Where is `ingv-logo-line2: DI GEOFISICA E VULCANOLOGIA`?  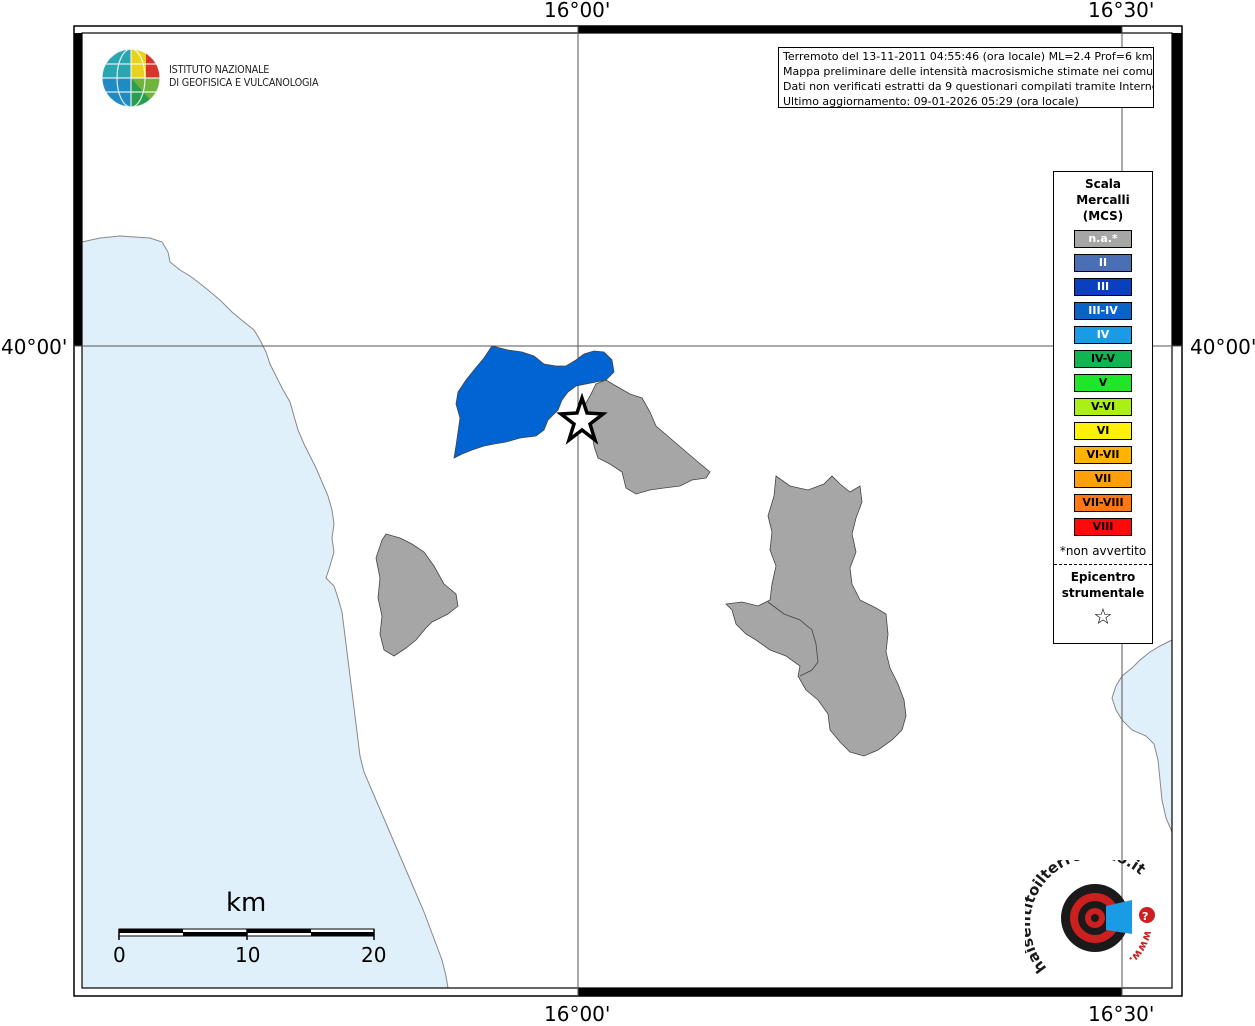
ingv-logo-line2: DI GEOFISICA E VULCANOLOGIA is located at coordinates (244, 83).